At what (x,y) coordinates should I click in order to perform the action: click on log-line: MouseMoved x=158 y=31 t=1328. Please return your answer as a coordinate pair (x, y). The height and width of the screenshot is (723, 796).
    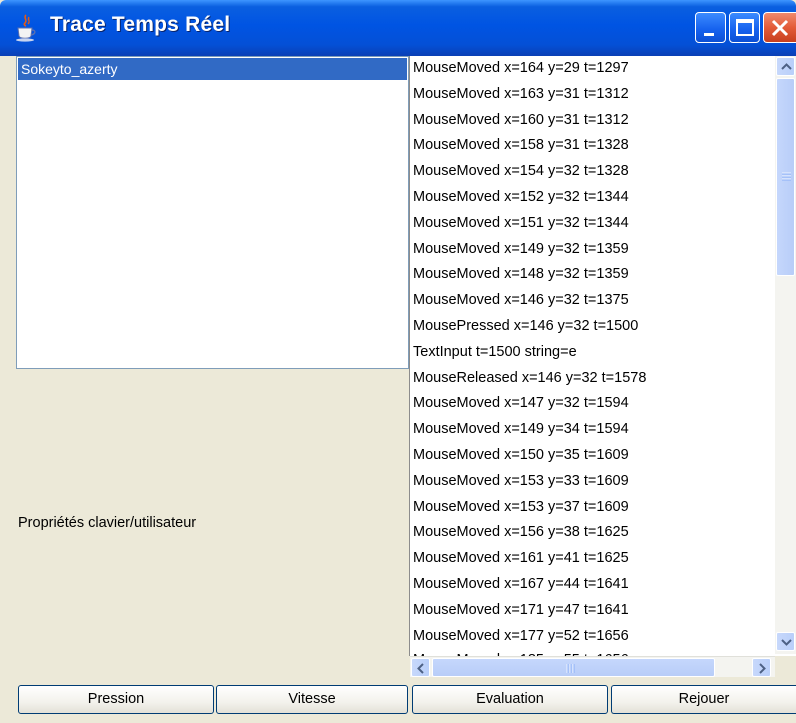
    Looking at the image, I should click on (521, 145).